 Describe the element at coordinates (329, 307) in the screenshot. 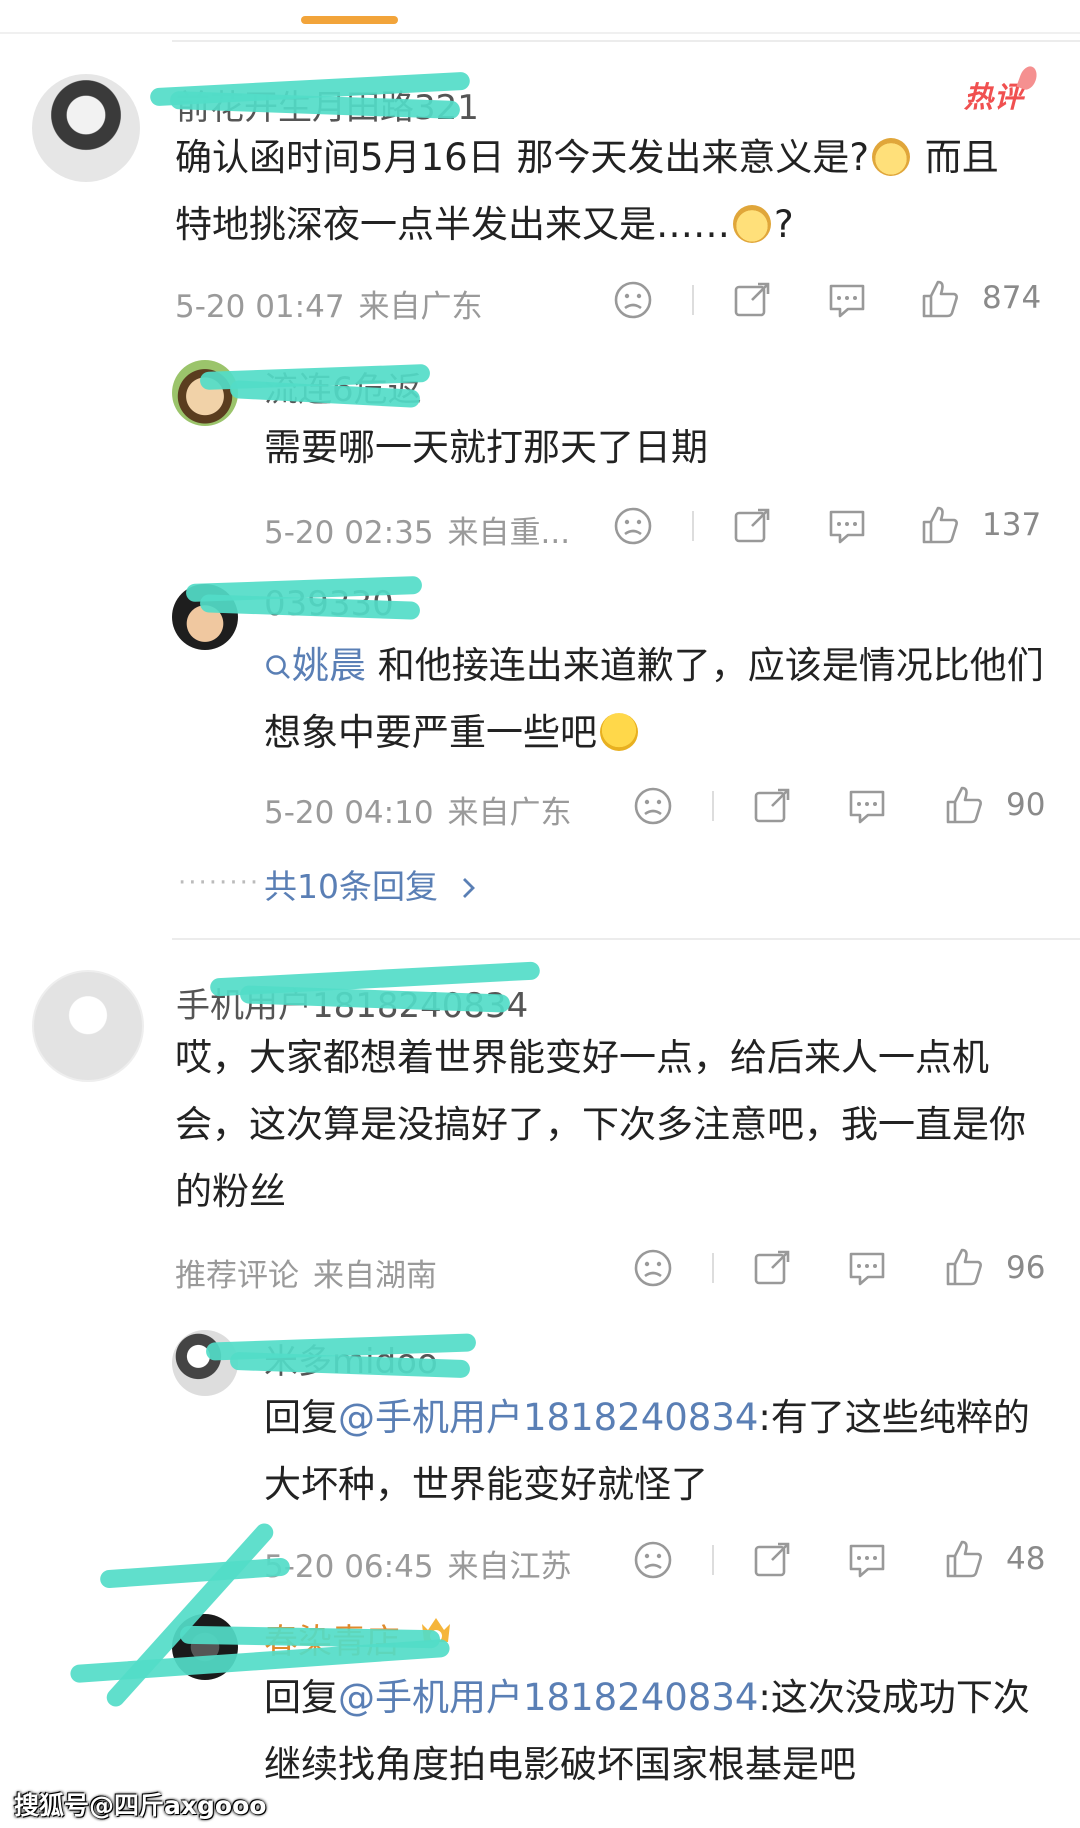

I see `comment-meta: 5-20 01:47 来自广东` at that location.